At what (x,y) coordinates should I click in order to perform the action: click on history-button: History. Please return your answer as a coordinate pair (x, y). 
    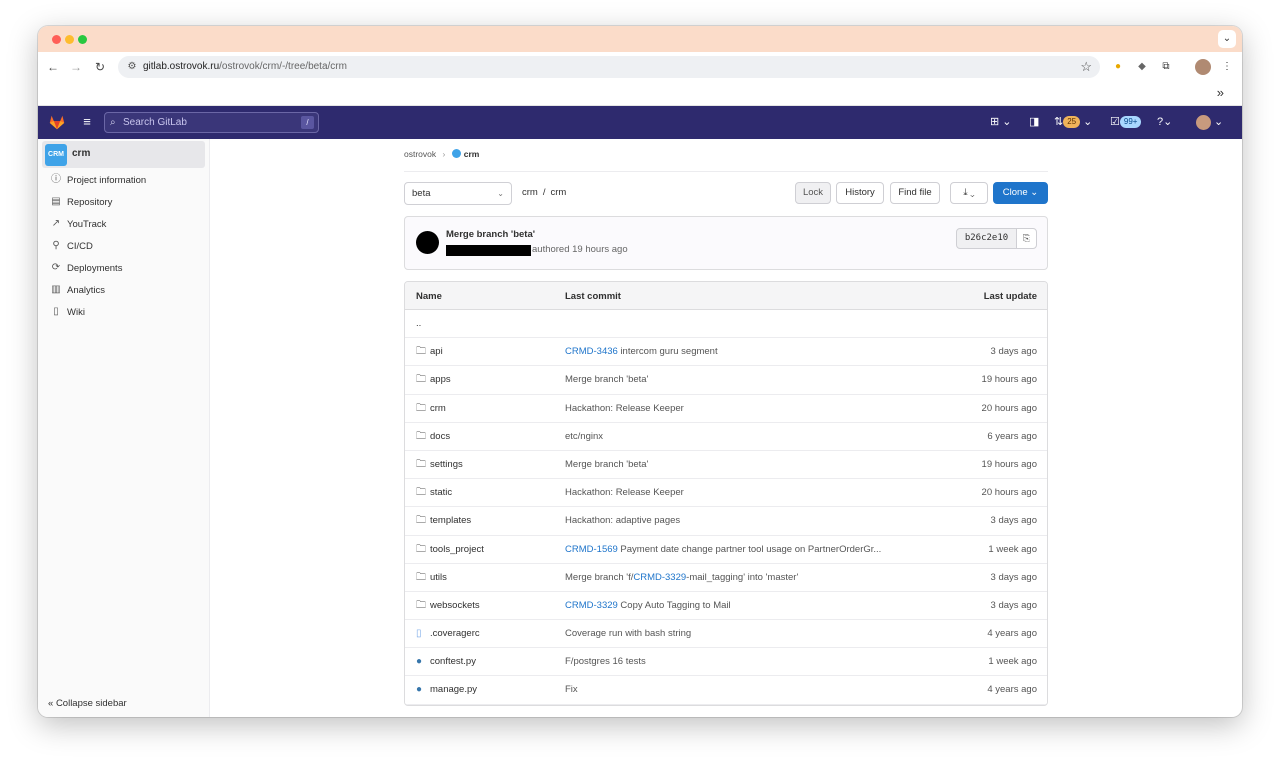
    Looking at the image, I should click on (860, 193).